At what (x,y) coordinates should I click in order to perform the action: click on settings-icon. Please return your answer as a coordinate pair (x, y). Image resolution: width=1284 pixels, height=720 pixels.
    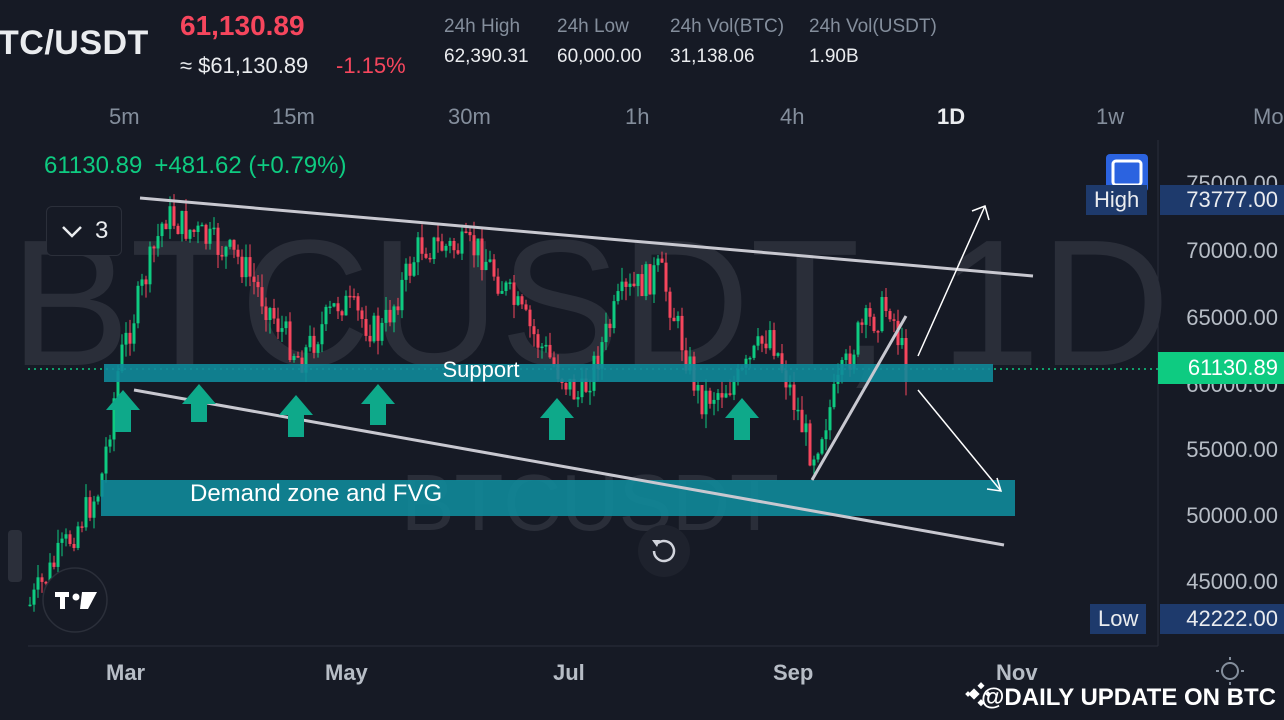
    Looking at the image, I should click on (1230, 671).